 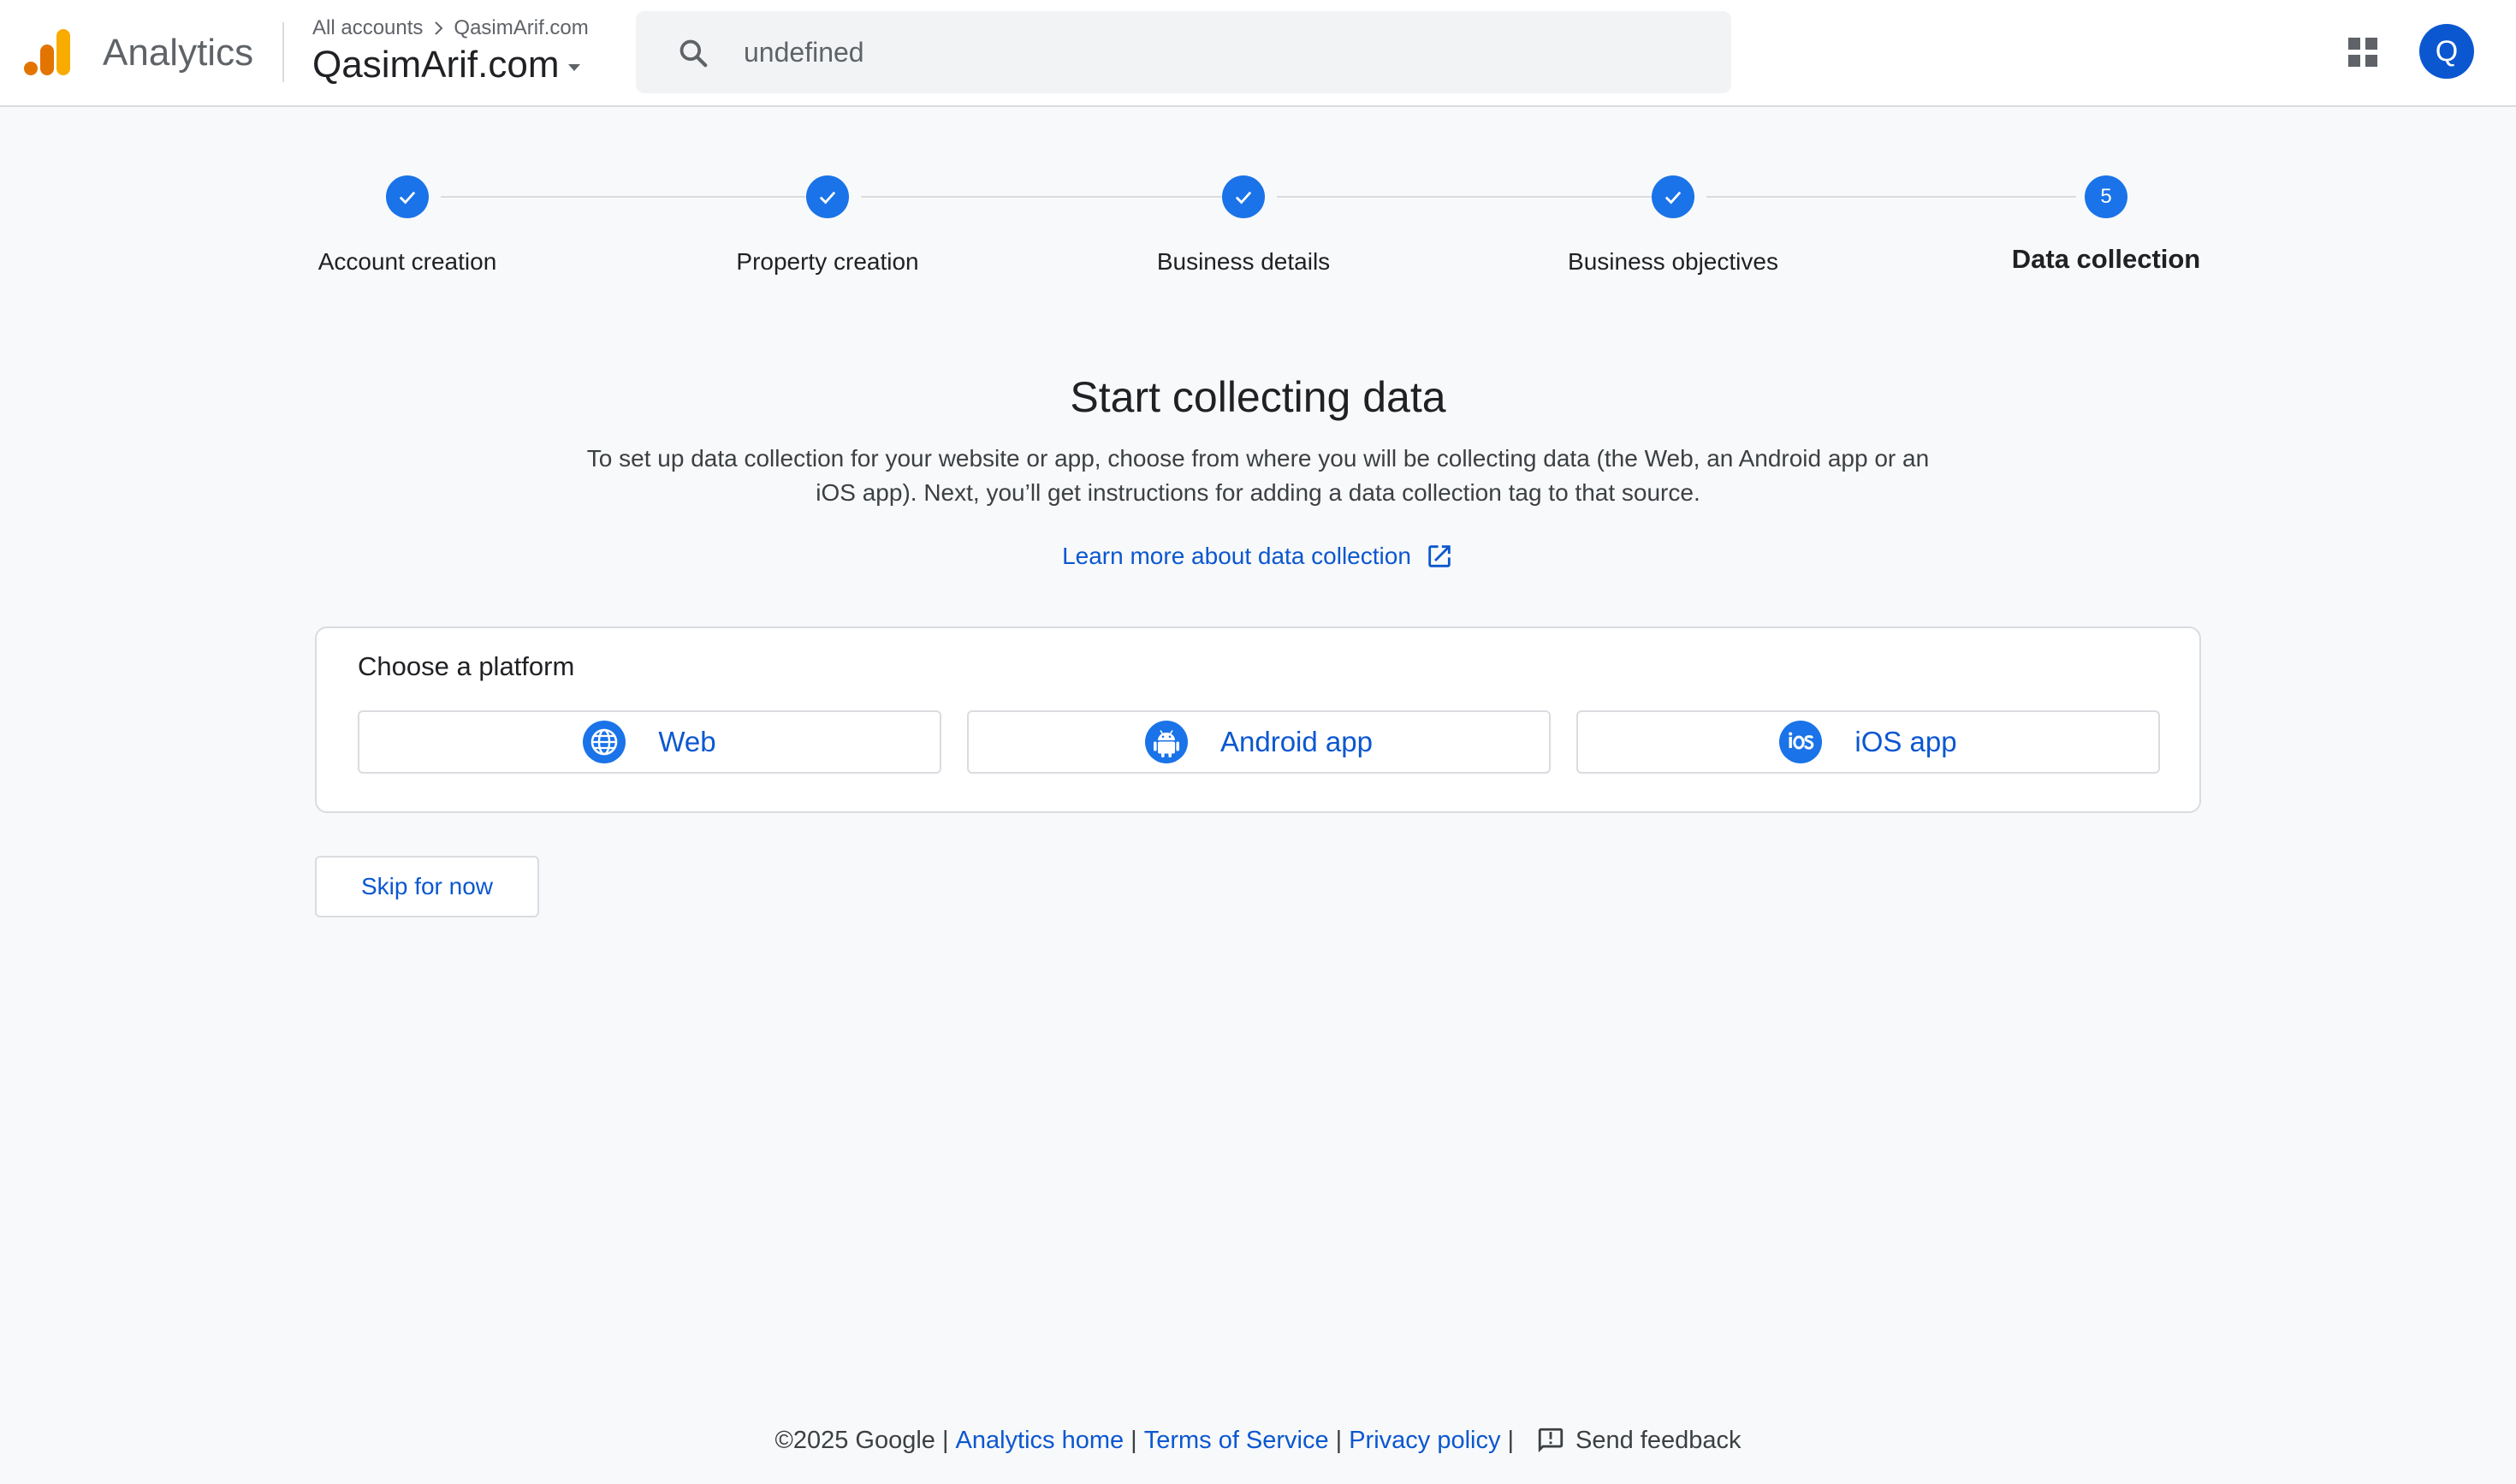 What do you see at coordinates (1236, 1441) in the screenshot?
I see `footer-terms-link: Terms of Service` at bounding box center [1236, 1441].